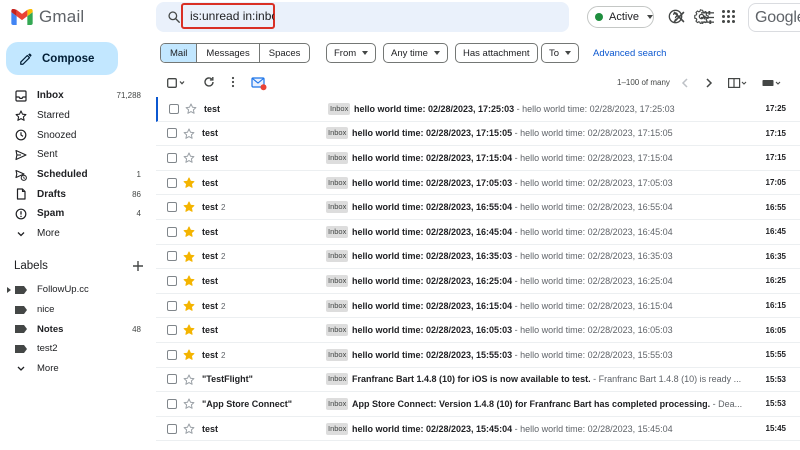 The height and width of the screenshot is (450, 800). Describe the element at coordinates (233, 82) in the screenshot. I see `more-vert-icon` at that location.